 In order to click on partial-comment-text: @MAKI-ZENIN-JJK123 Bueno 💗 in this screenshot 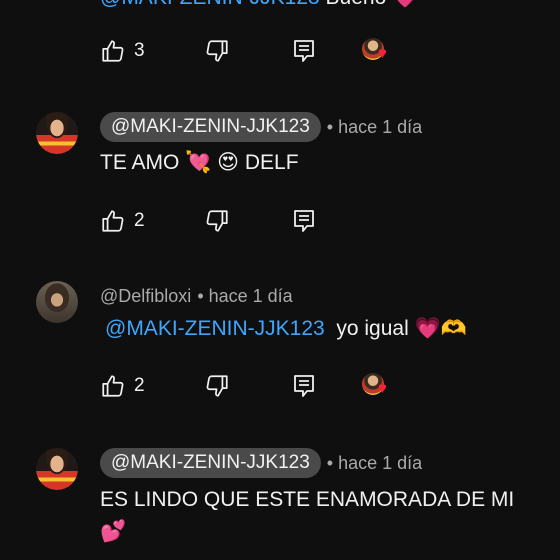, I will do `click(259, 5)`.